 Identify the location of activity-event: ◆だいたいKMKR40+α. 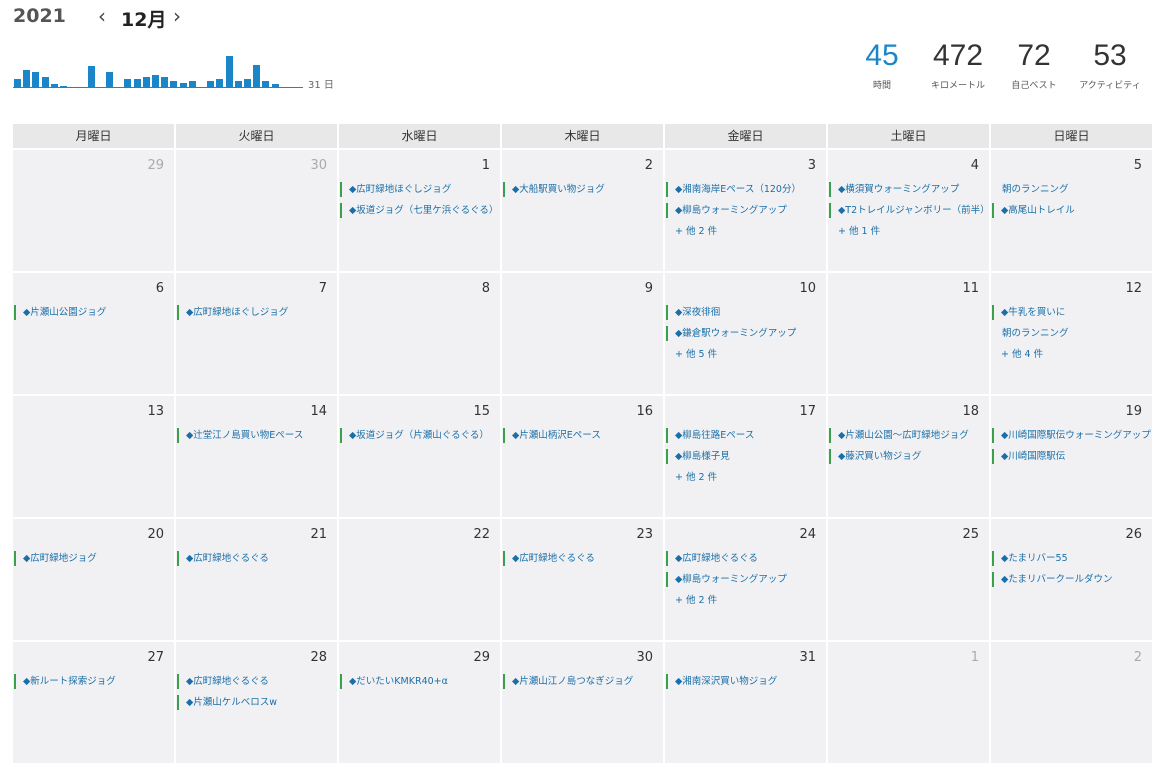
(420, 681).